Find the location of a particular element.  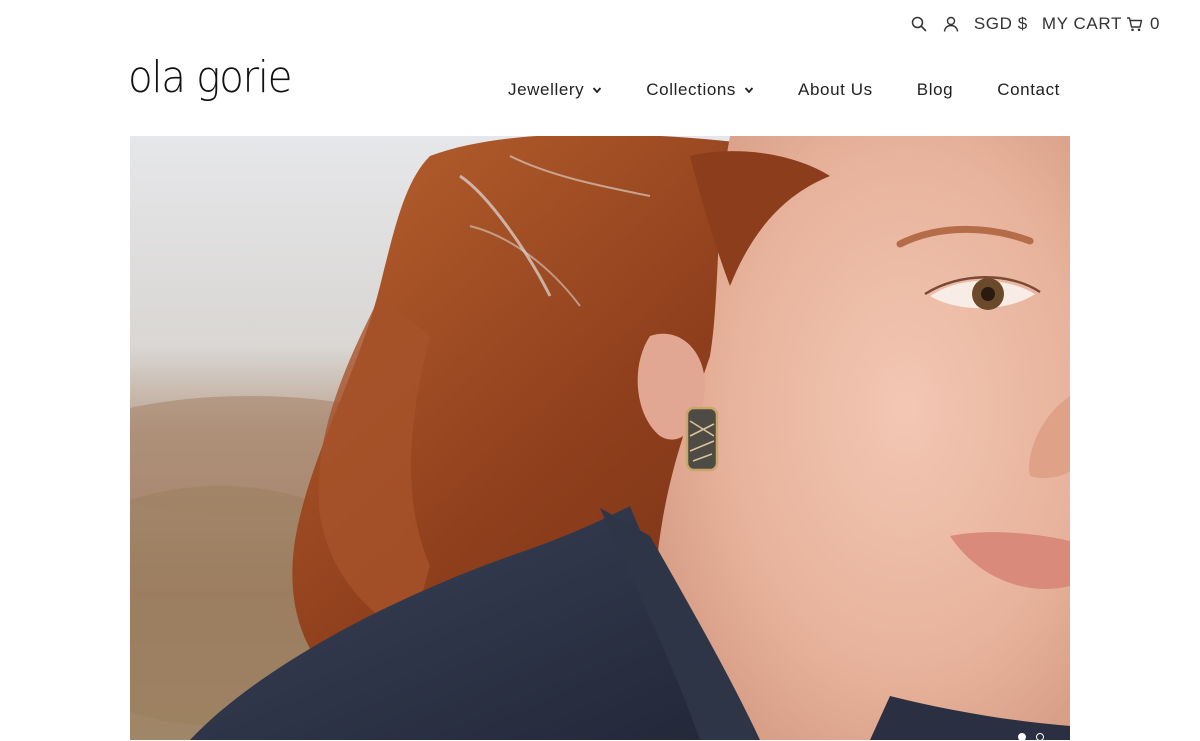

cart-link: MY CART 0 is located at coordinates (1101, 24).